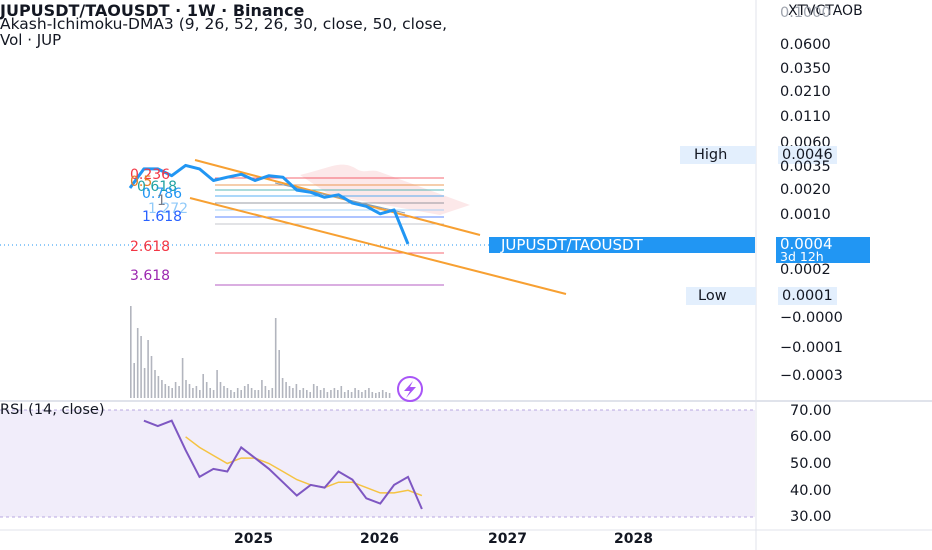 This screenshot has width=932, height=550. I want to click on rsi-tick: 30.00, so click(811, 517).